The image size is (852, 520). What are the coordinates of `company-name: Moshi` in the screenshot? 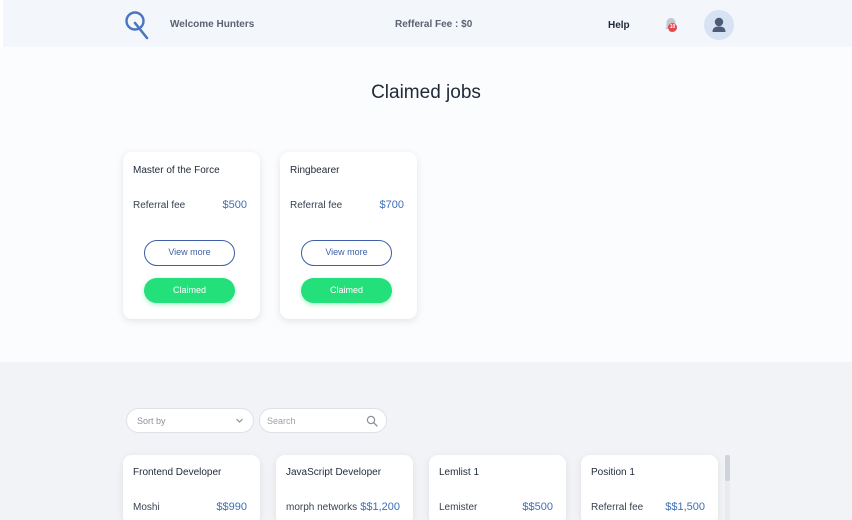 It's located at (146, 507).